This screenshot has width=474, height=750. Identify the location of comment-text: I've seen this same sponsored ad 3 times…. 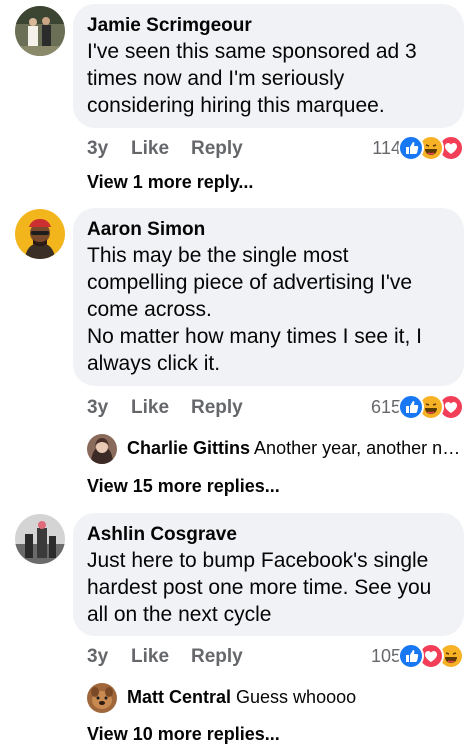
(252, 78).